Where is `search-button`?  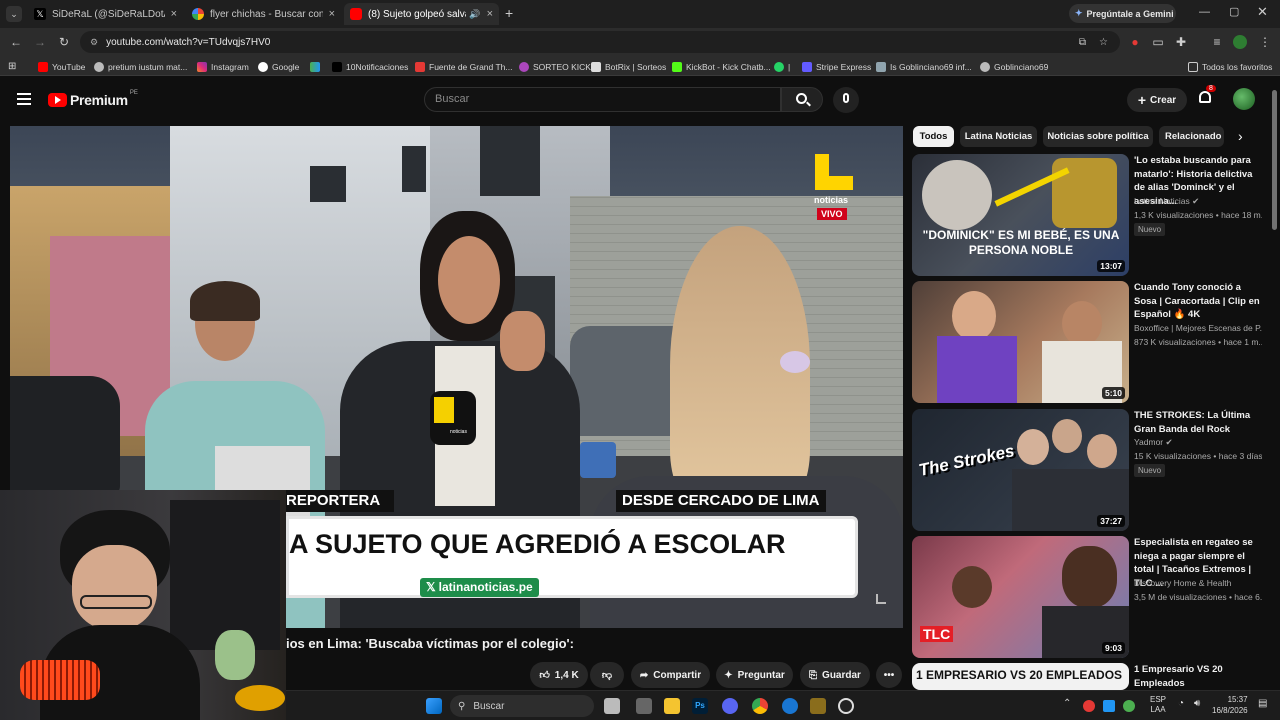
search-button is located at coordinates (802, 99).